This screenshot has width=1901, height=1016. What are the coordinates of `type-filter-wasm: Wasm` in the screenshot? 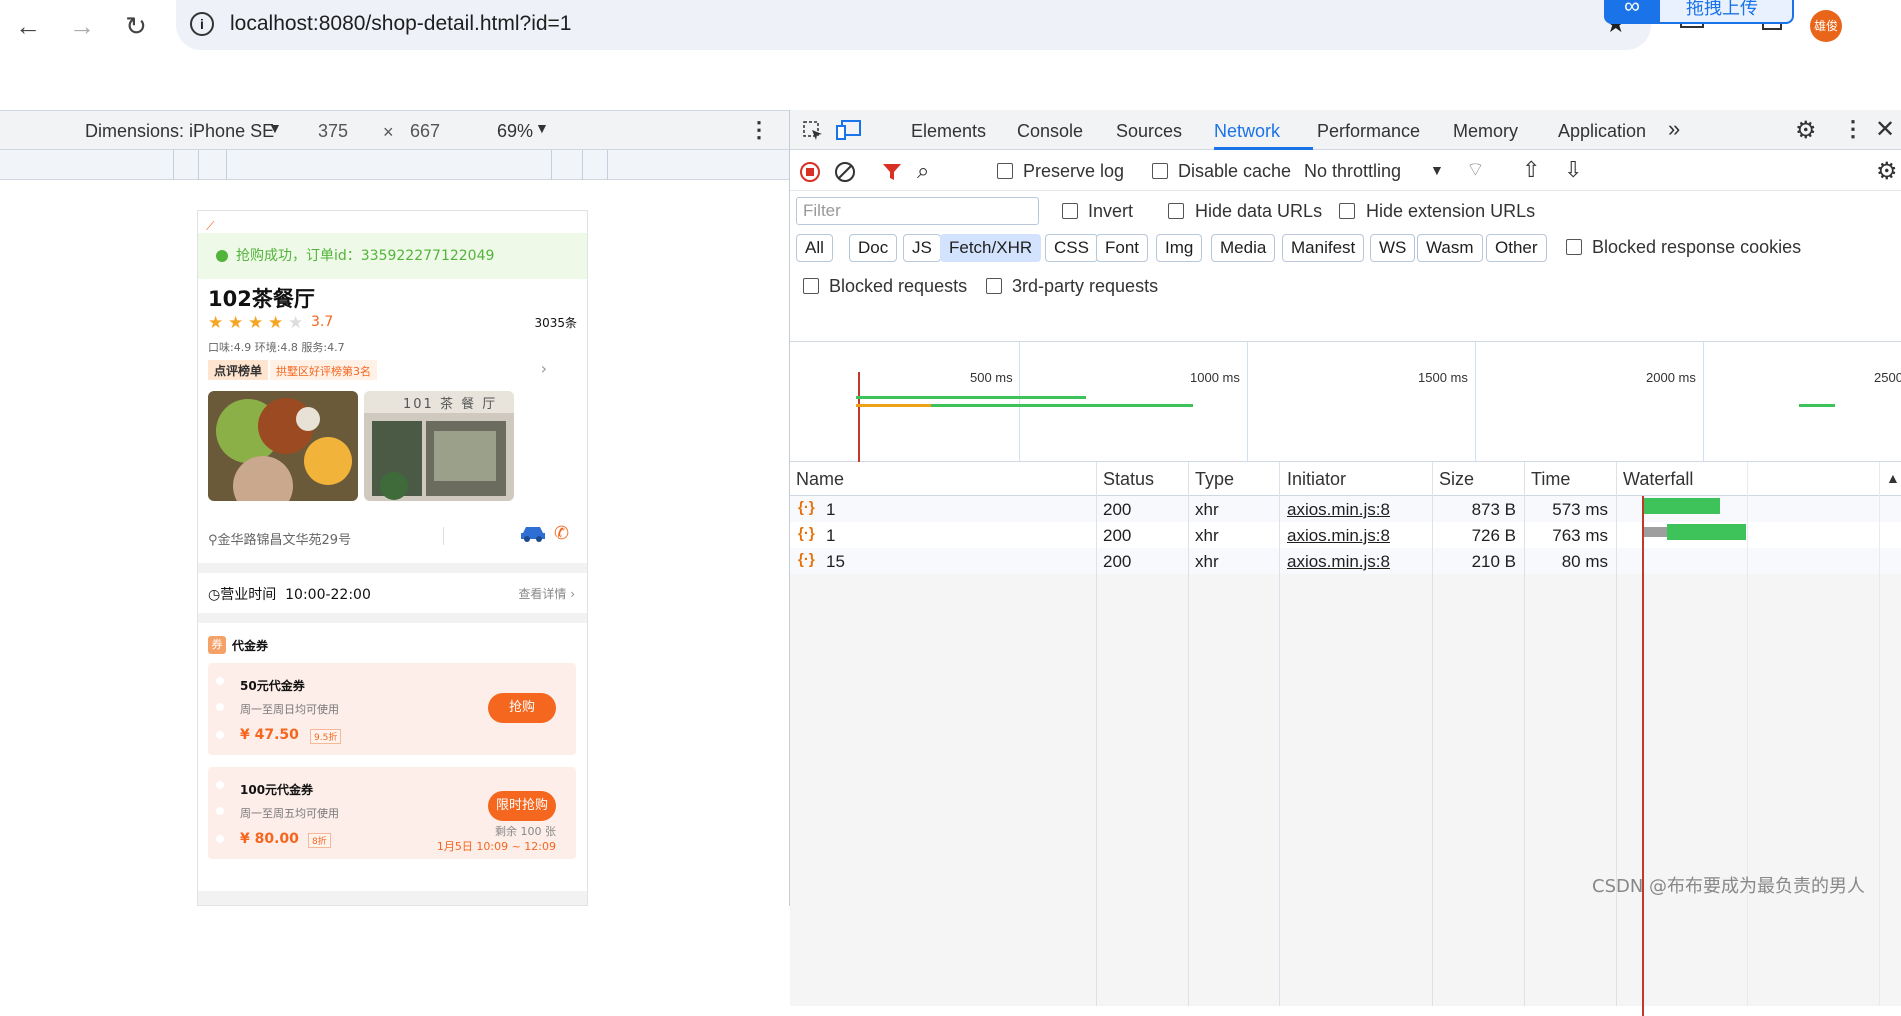 It's located at (1450, 248).